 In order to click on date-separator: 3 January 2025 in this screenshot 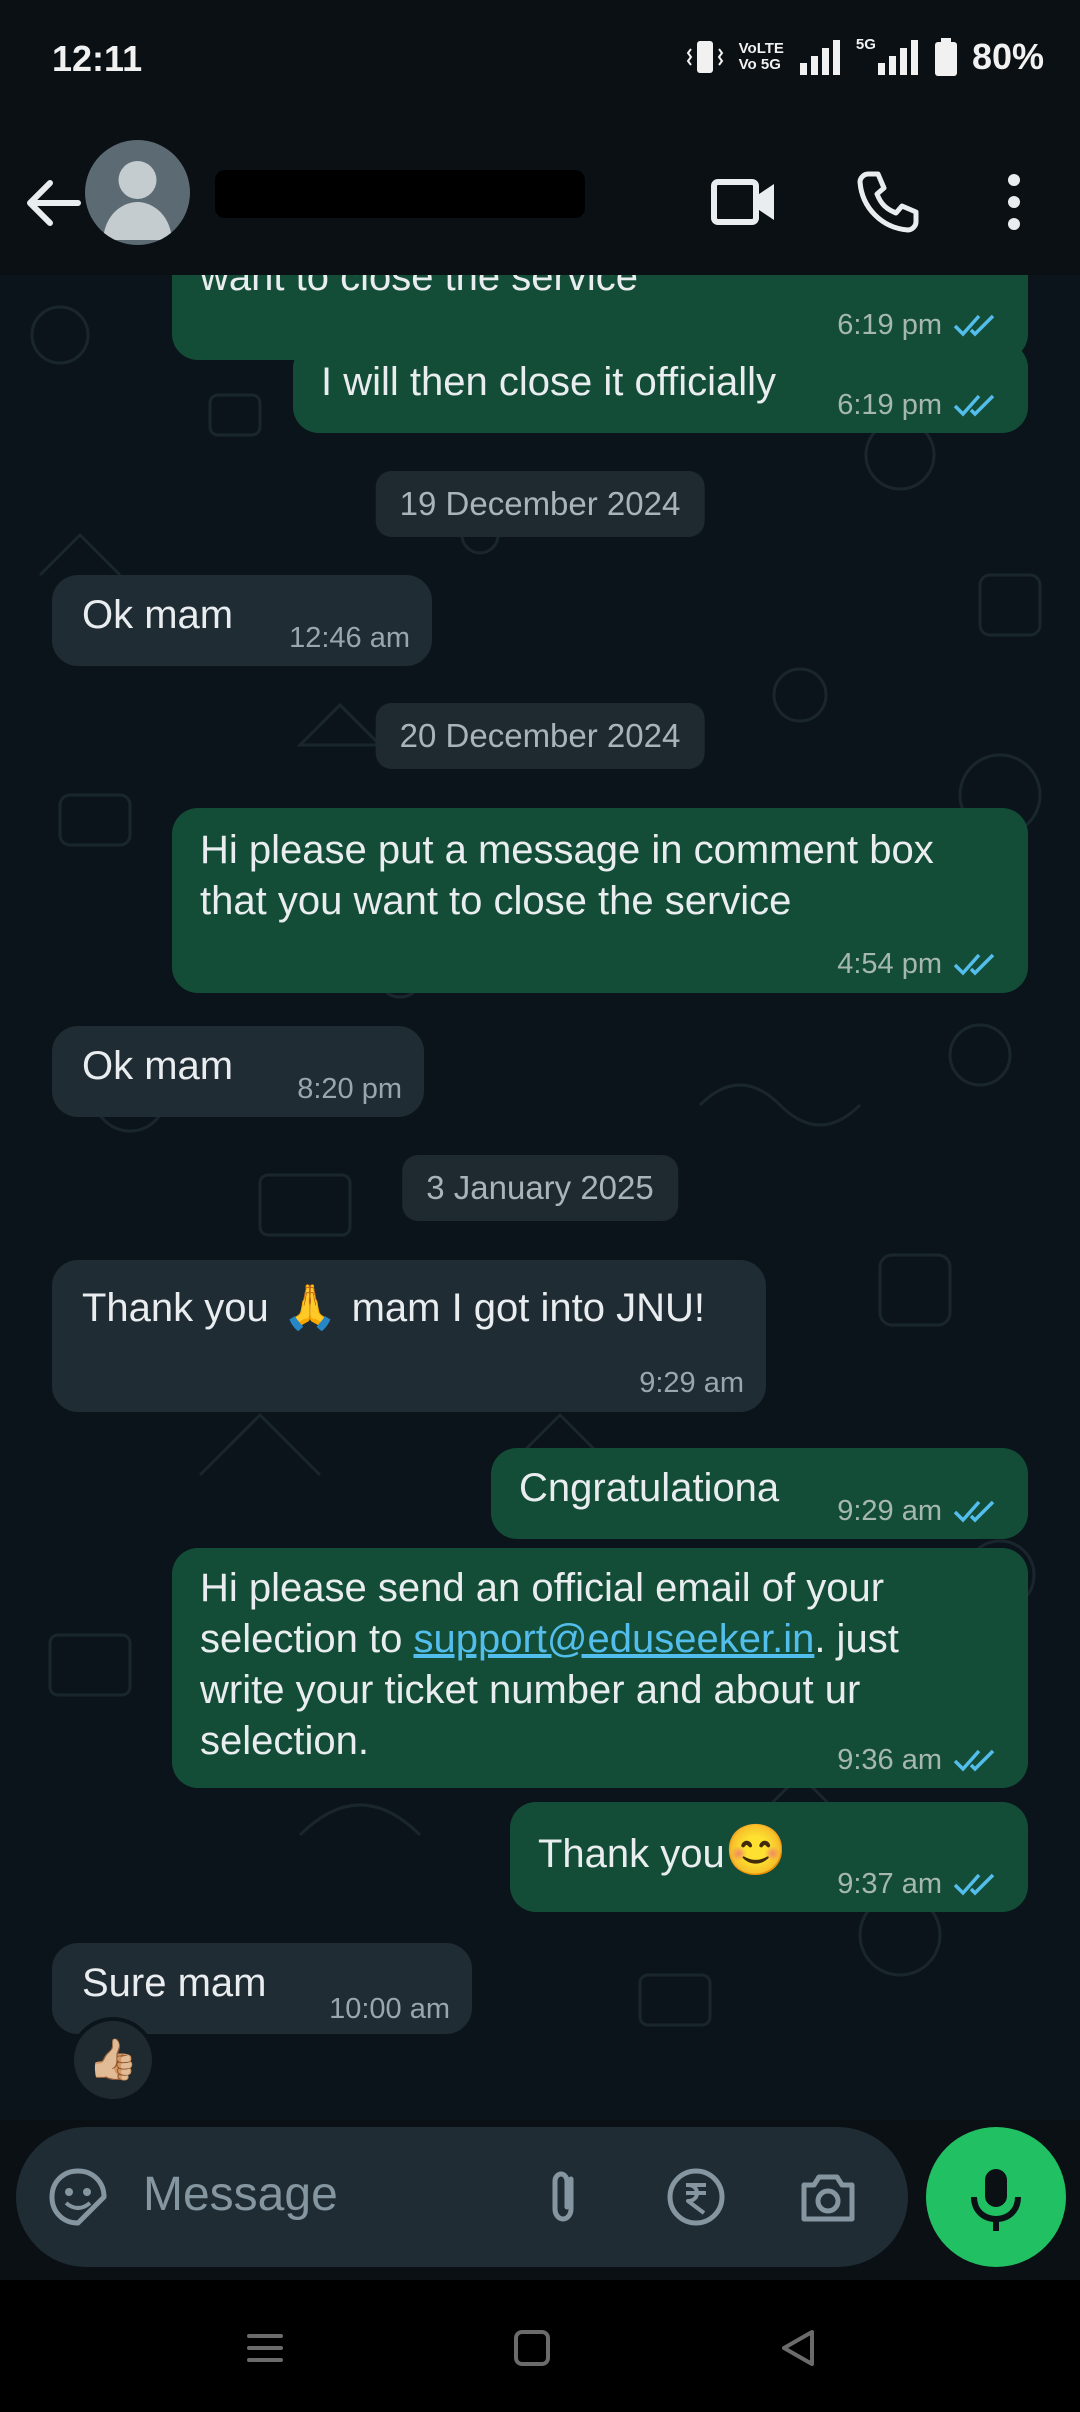, I will do `click(540, 1188)`.